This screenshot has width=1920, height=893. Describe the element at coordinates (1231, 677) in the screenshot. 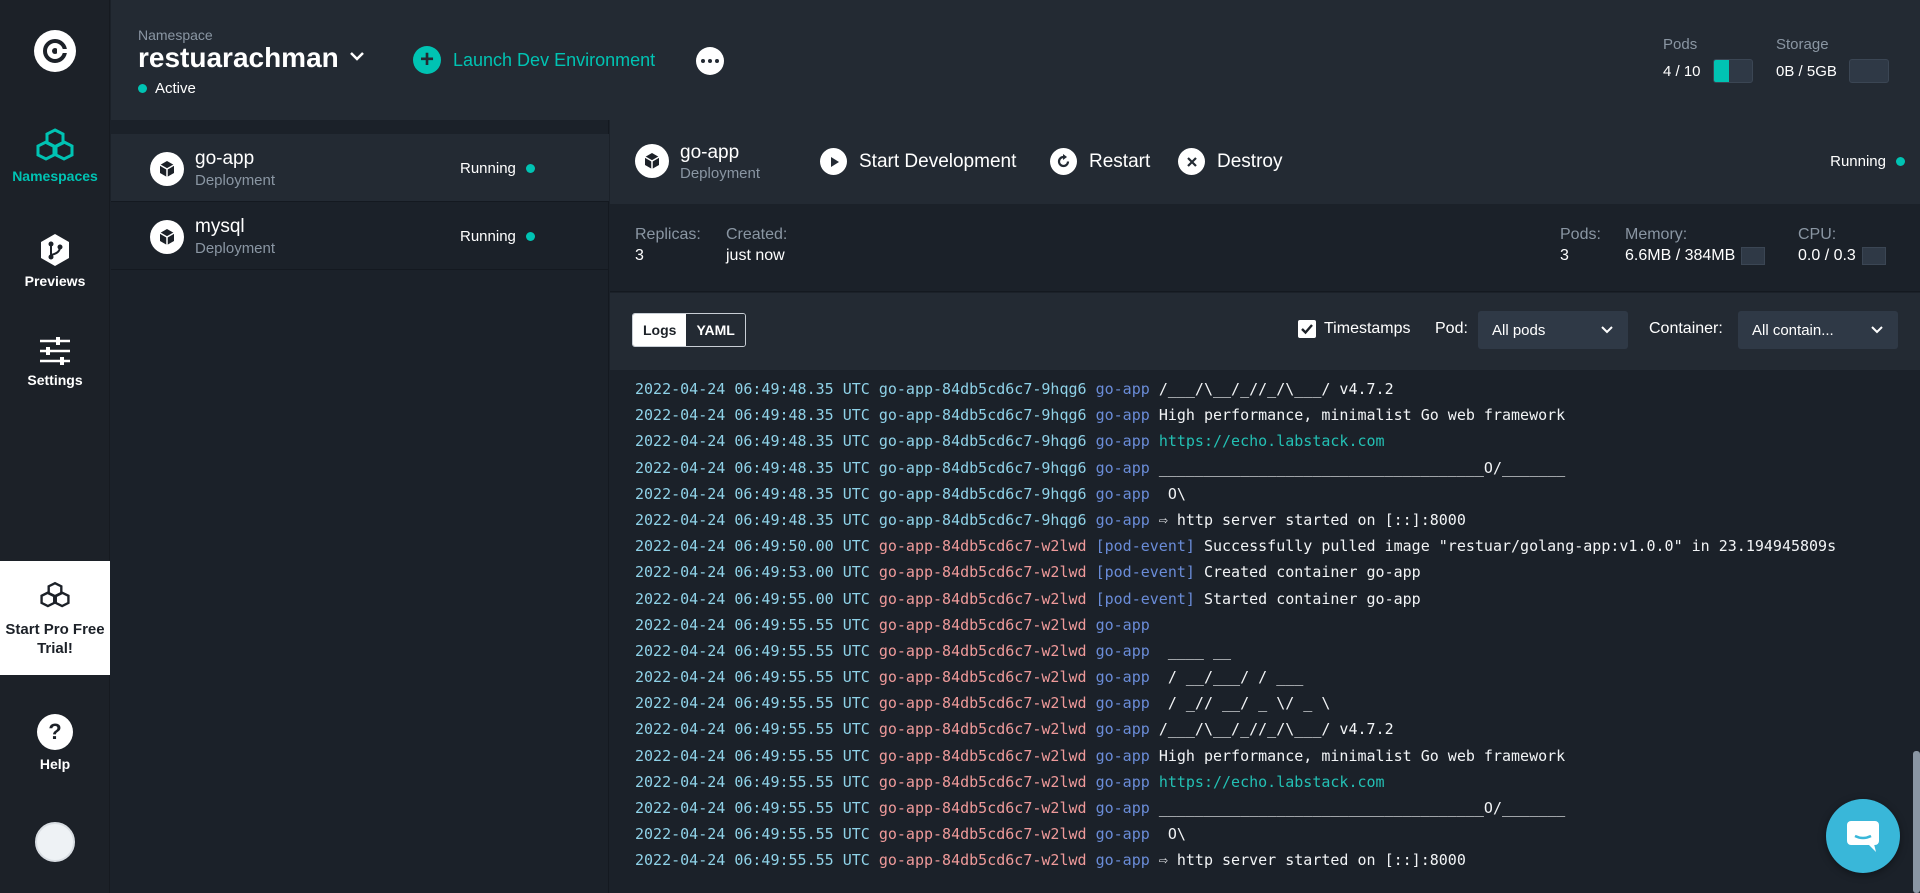

I see `log-message: / __/___/ / ___` at that location.